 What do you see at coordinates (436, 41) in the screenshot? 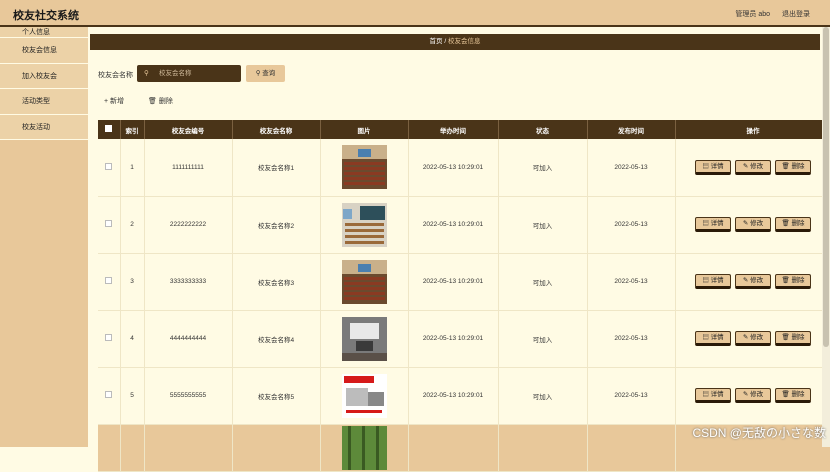
I see `breadcrumb-home: 首页` at bounding box center [436, 41].